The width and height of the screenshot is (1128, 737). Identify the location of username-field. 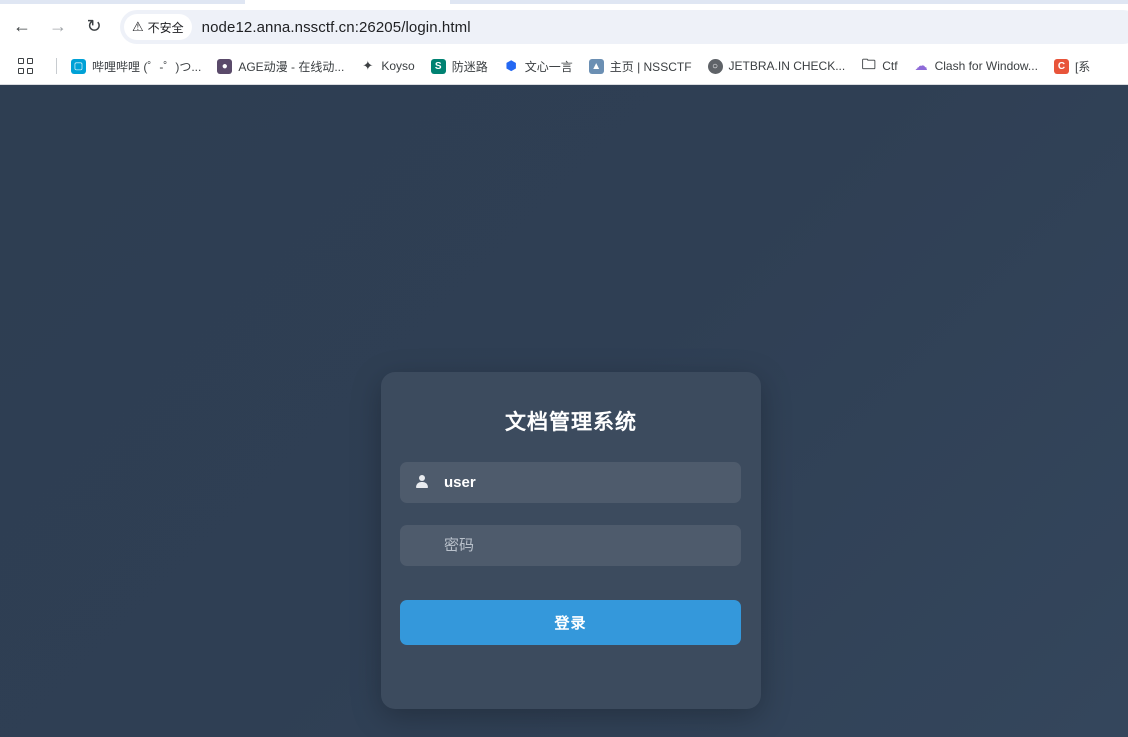
(570, 482).